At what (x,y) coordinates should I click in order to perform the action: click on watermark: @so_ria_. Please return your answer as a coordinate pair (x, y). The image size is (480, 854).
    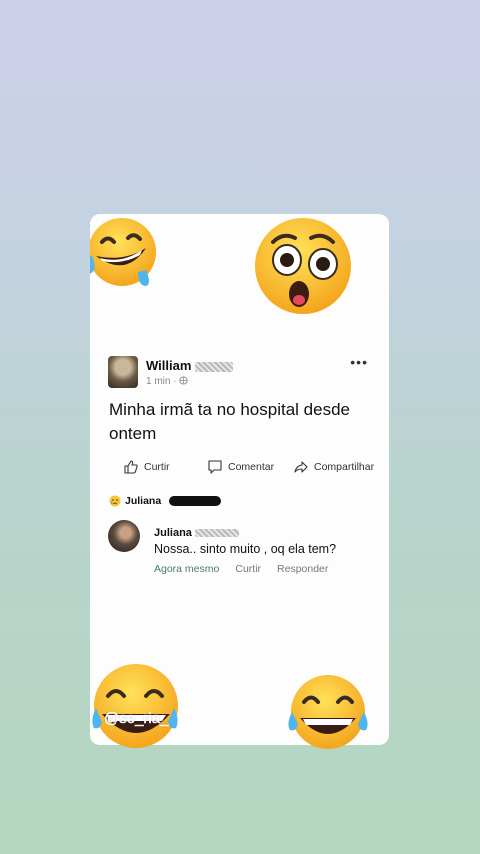
    Looking at the image, I should click on (136, 719).